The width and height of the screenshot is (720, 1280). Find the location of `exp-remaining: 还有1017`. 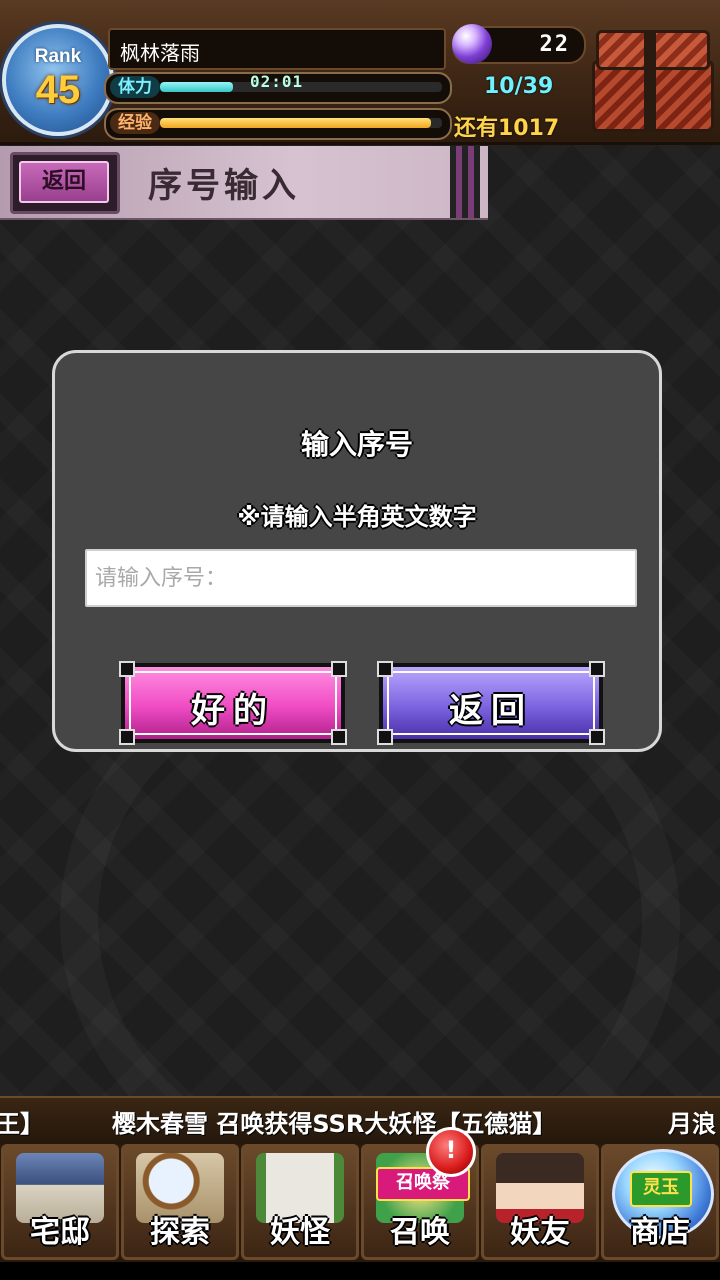

exp-remaining: 还有1017 is located at coordinates (507, 128).